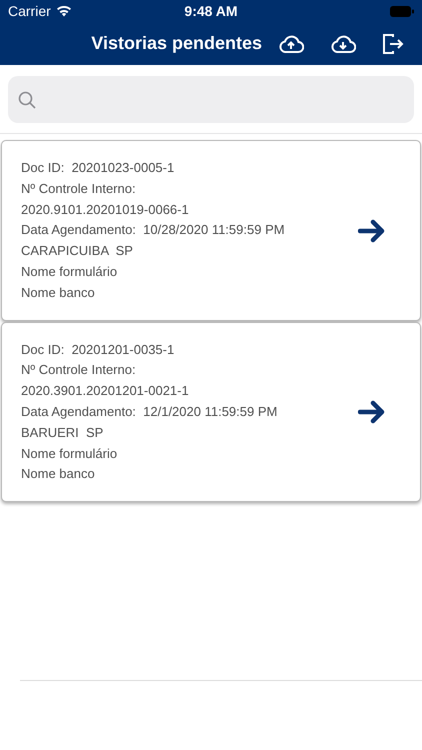 This screenshot has height=750, width=422. What do you see at coordinates (29, 11) in the screenshot?
I see `carrier-label: Carrier` at bounding box center [29, 11].